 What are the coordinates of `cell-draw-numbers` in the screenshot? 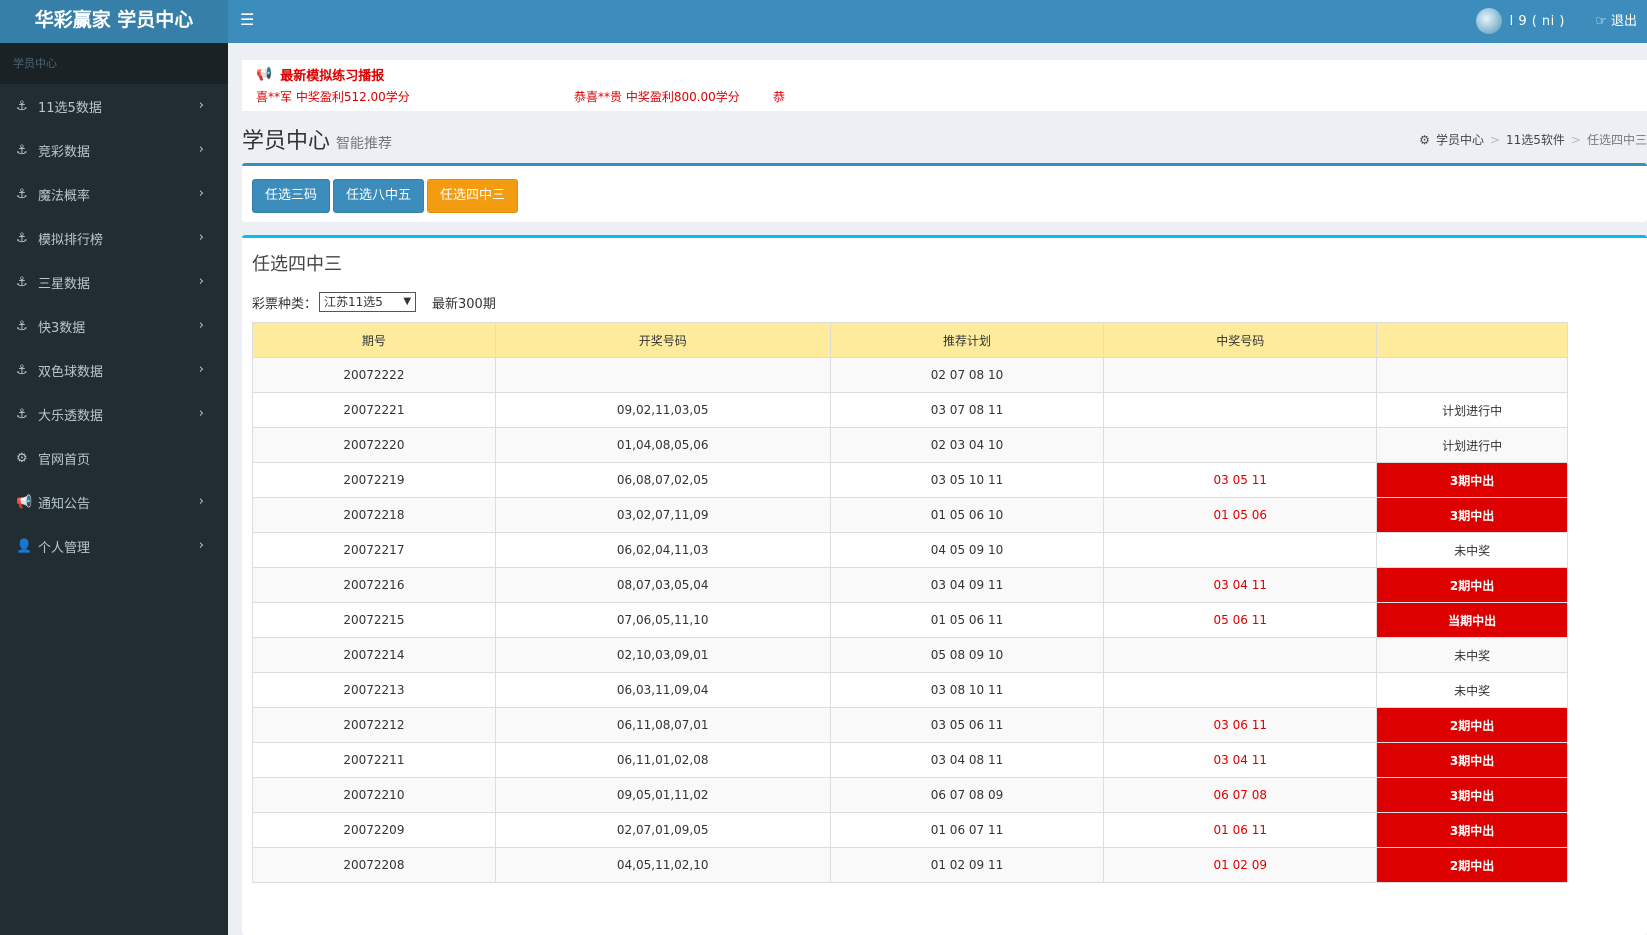 It's located at (662, 375).